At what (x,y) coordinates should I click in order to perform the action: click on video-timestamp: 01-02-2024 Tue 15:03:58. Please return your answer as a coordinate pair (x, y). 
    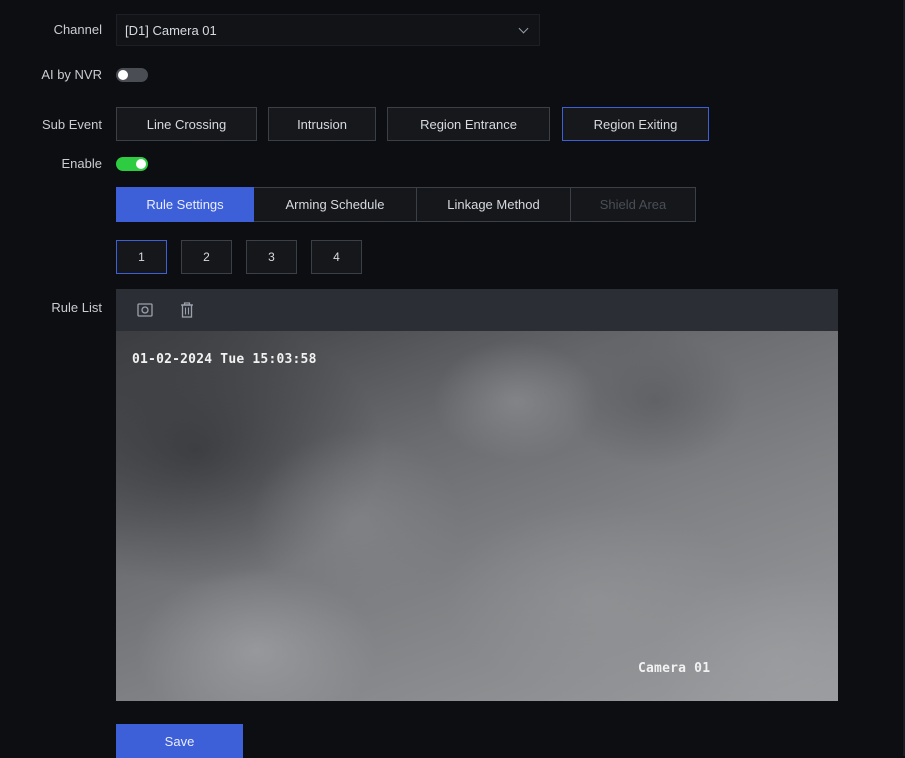
    Looking at the image, I should click on (224, 359).